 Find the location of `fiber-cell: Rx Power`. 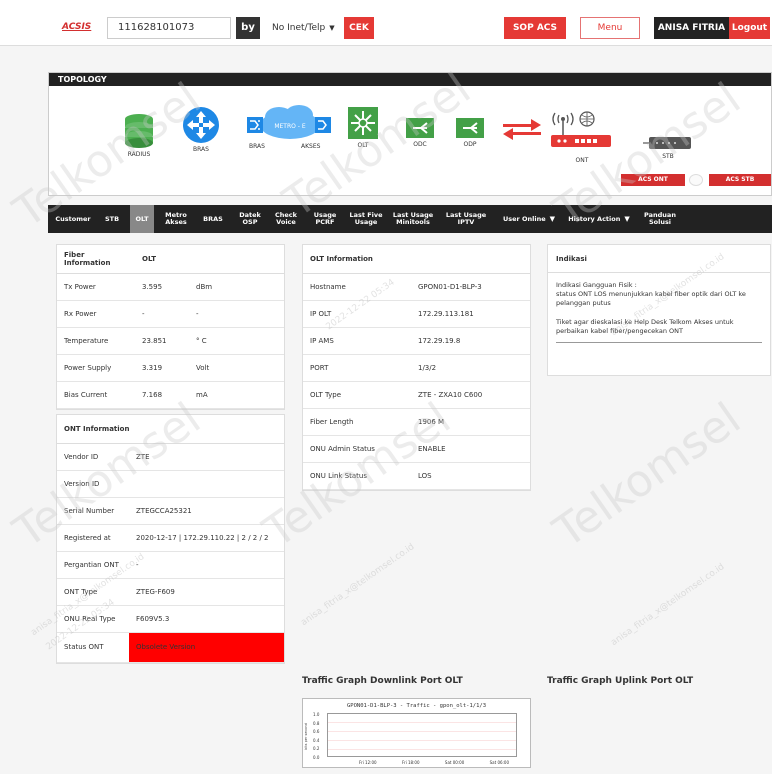

fiber-cell: Rx Power is located at coordinates (96, 314).